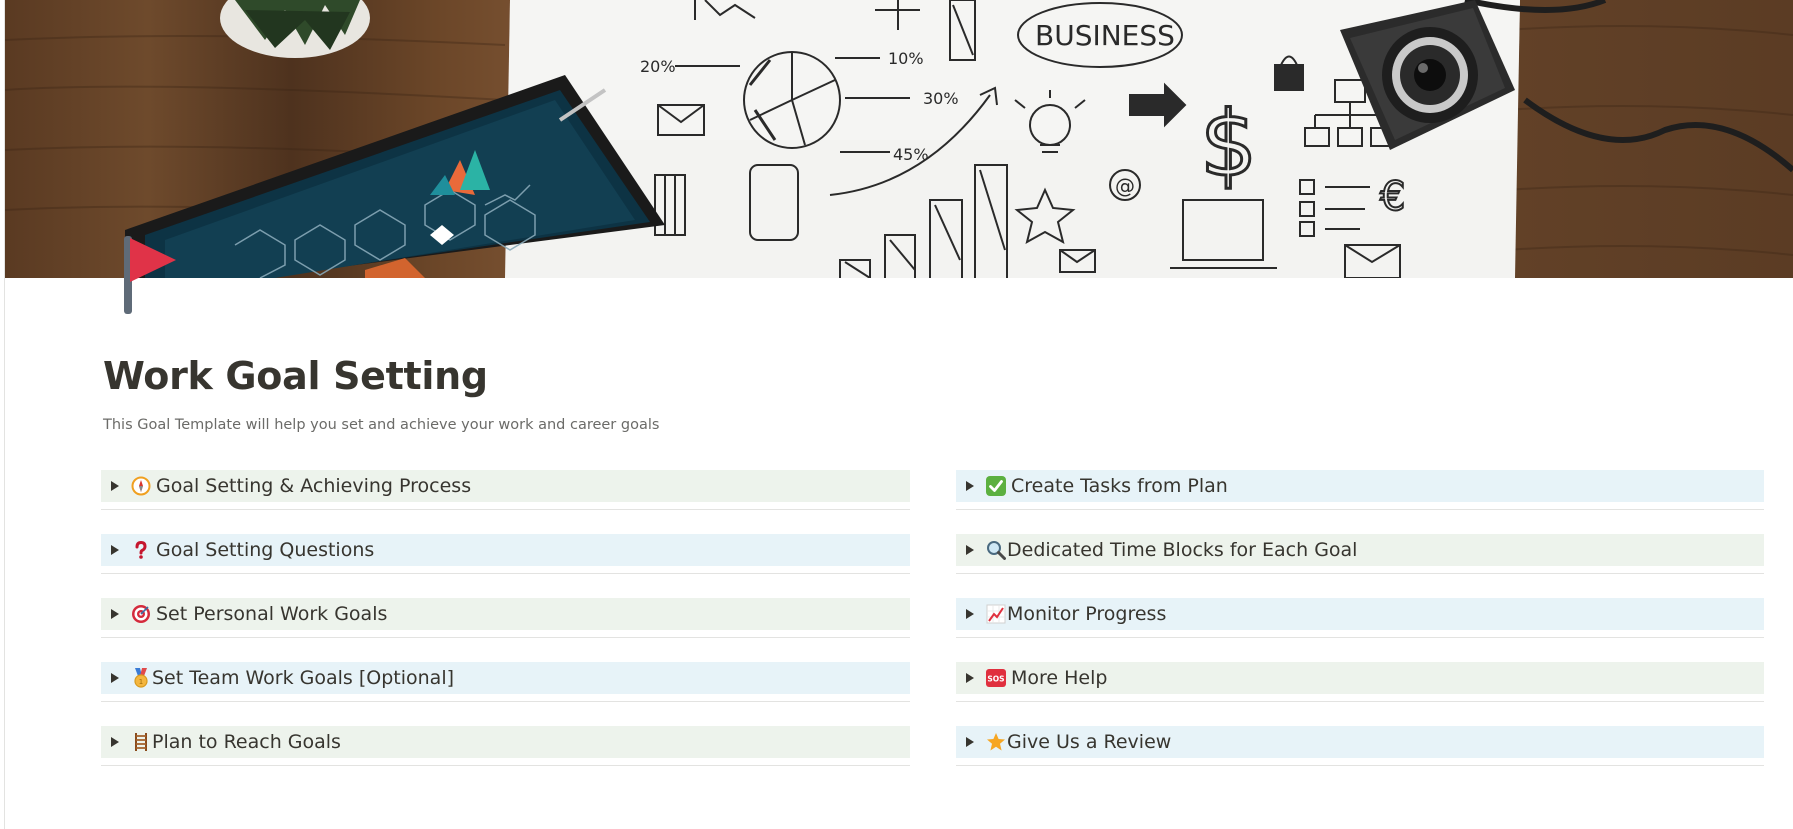  I want to click on toggle-header: Monitor Progress, so click(1360, 614).